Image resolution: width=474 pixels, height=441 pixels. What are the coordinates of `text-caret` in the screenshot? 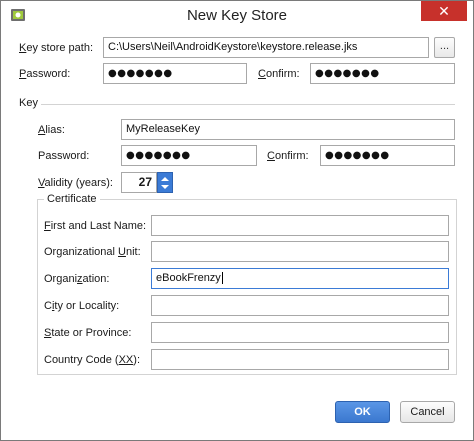 It's located at (222, 278).